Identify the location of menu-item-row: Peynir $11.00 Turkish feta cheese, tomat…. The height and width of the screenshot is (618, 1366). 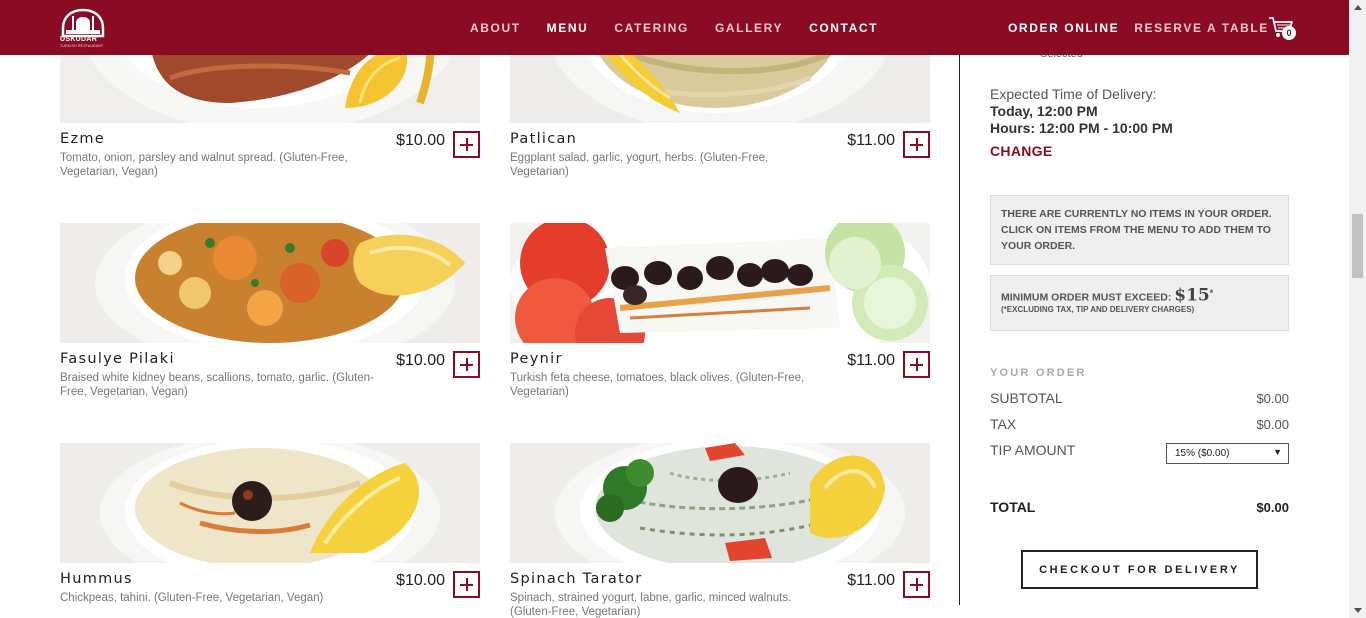
(720, 373).